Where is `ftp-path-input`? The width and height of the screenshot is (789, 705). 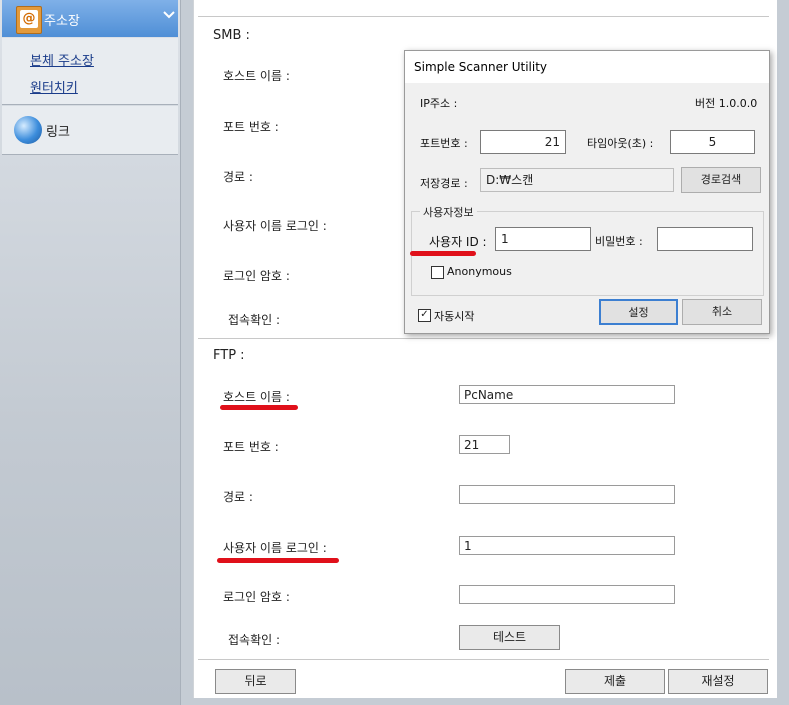
ftp-path-input is located at coordinates (567, 494).